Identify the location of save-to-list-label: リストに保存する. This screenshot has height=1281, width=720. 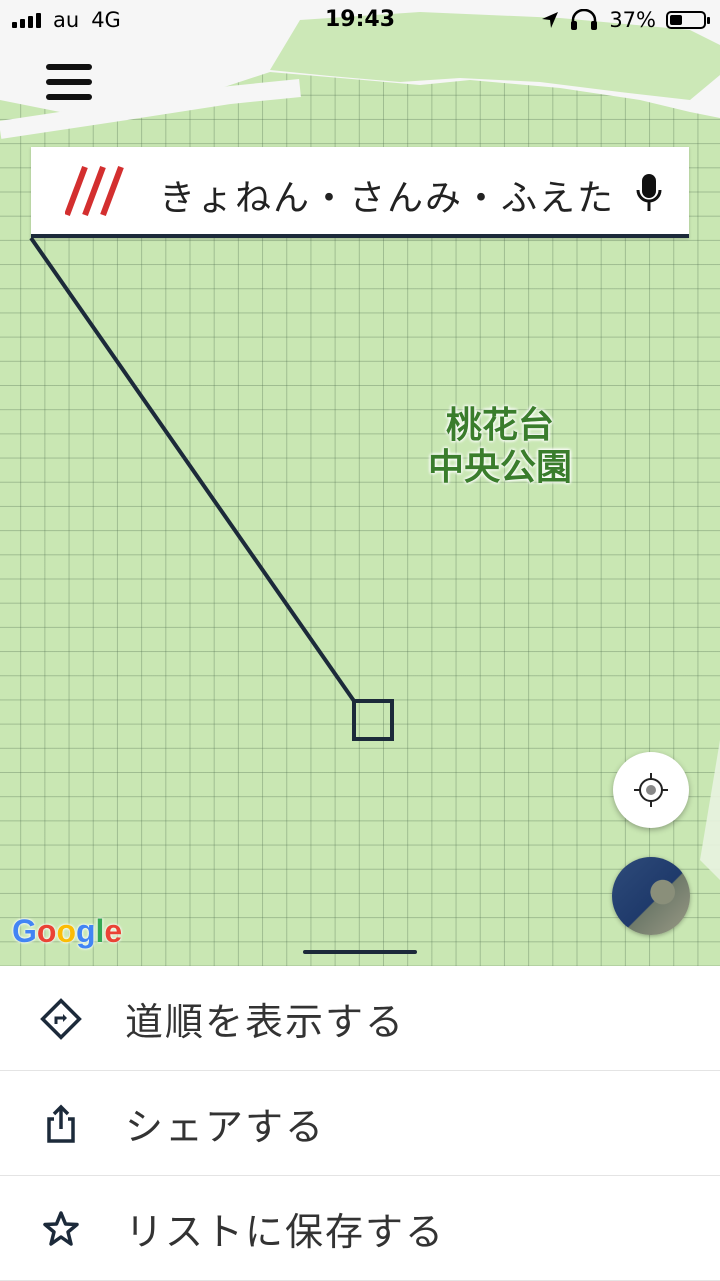
(285, 1231).